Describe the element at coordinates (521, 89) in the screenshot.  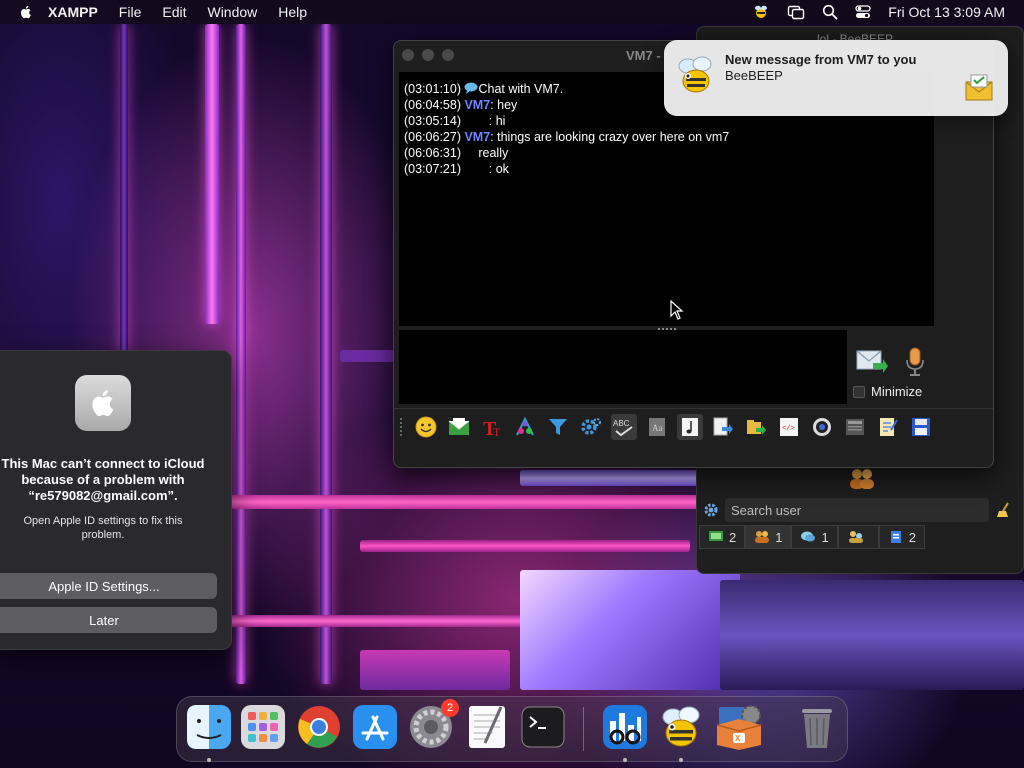
I see `message-text: Chat with VM7.` at that location.